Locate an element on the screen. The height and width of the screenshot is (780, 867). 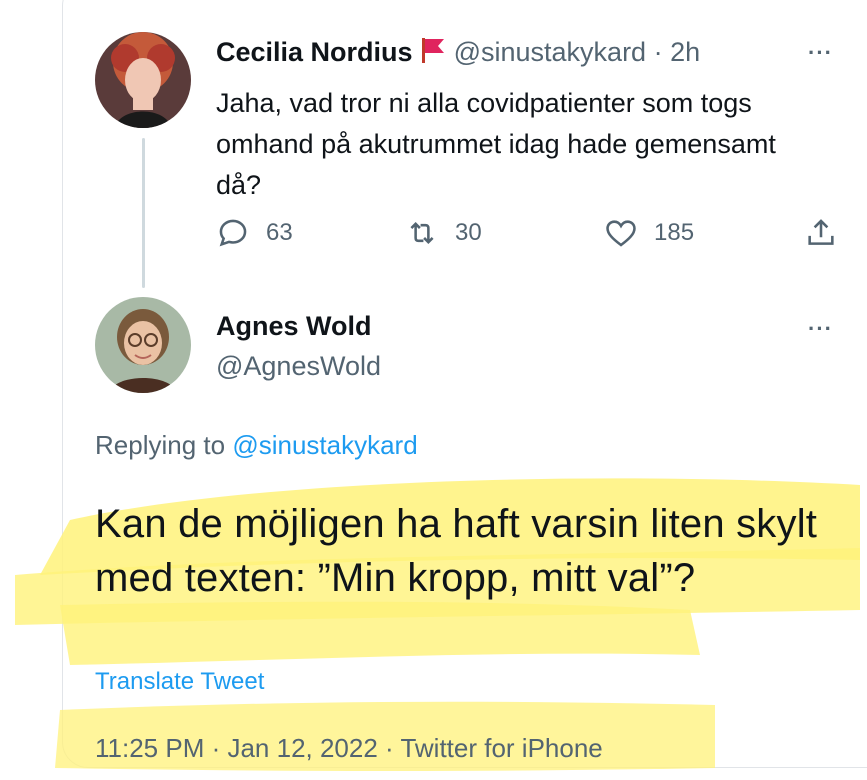
tweet-actions: 63 30 185 is located at coordinates (433, 238).